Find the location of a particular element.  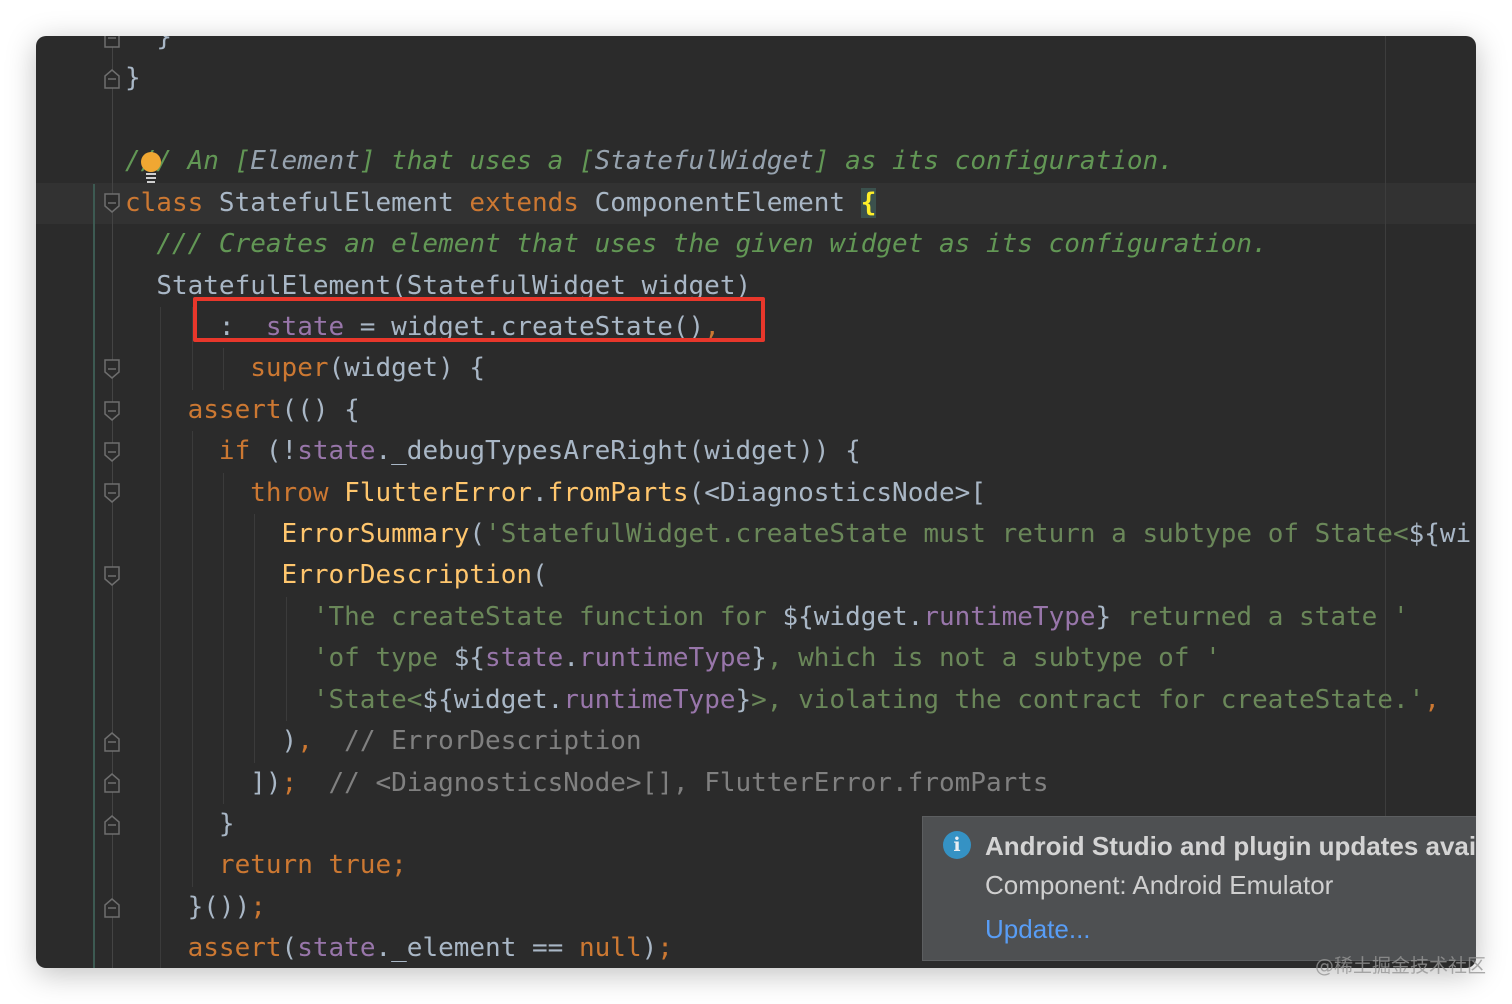

code-token: 'of type is located at coordinates (383, 658).